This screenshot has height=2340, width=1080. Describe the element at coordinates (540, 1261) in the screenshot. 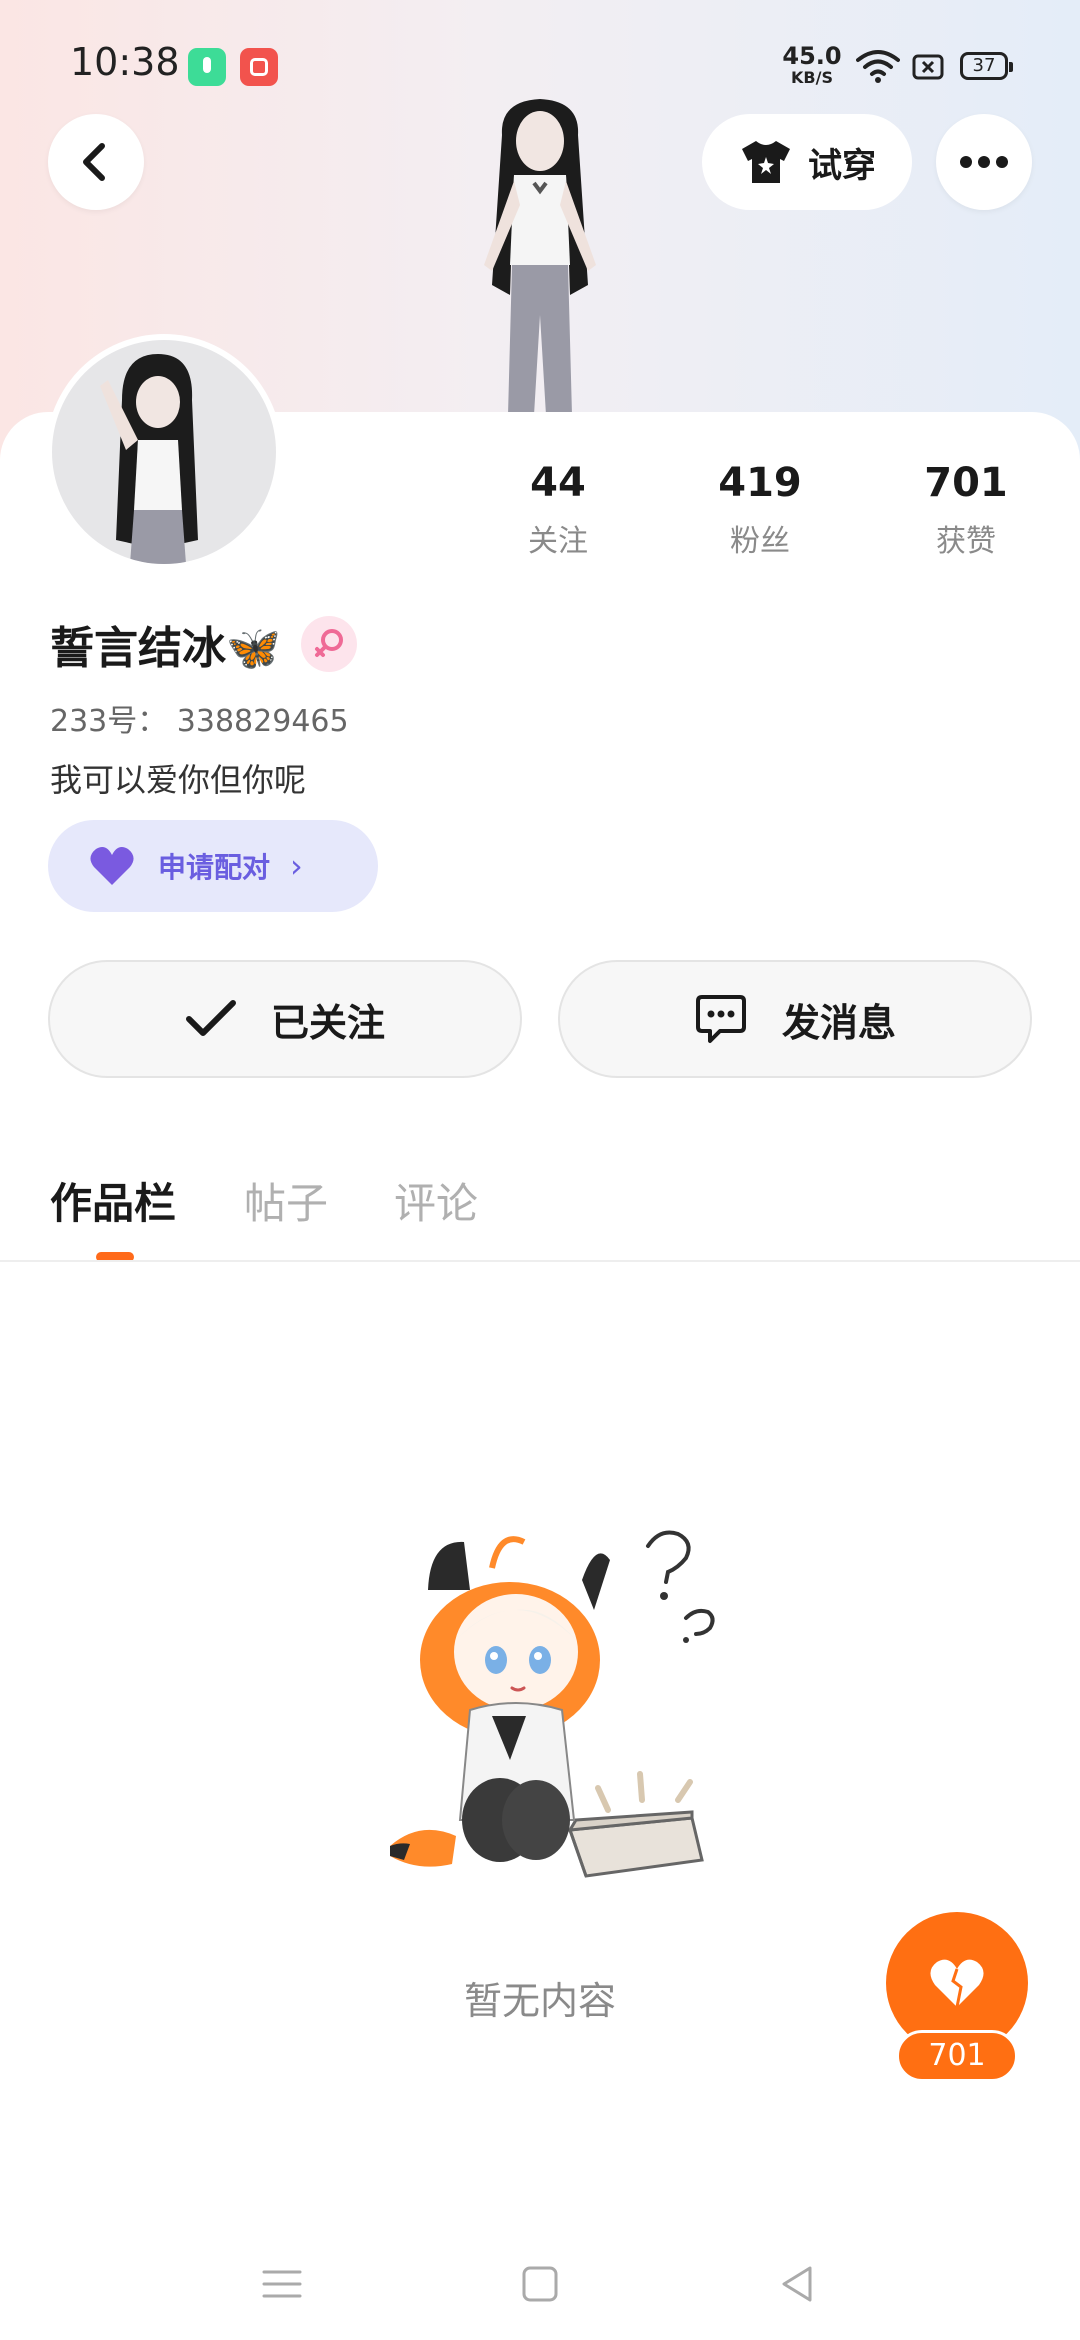

I see `divider` at that location.